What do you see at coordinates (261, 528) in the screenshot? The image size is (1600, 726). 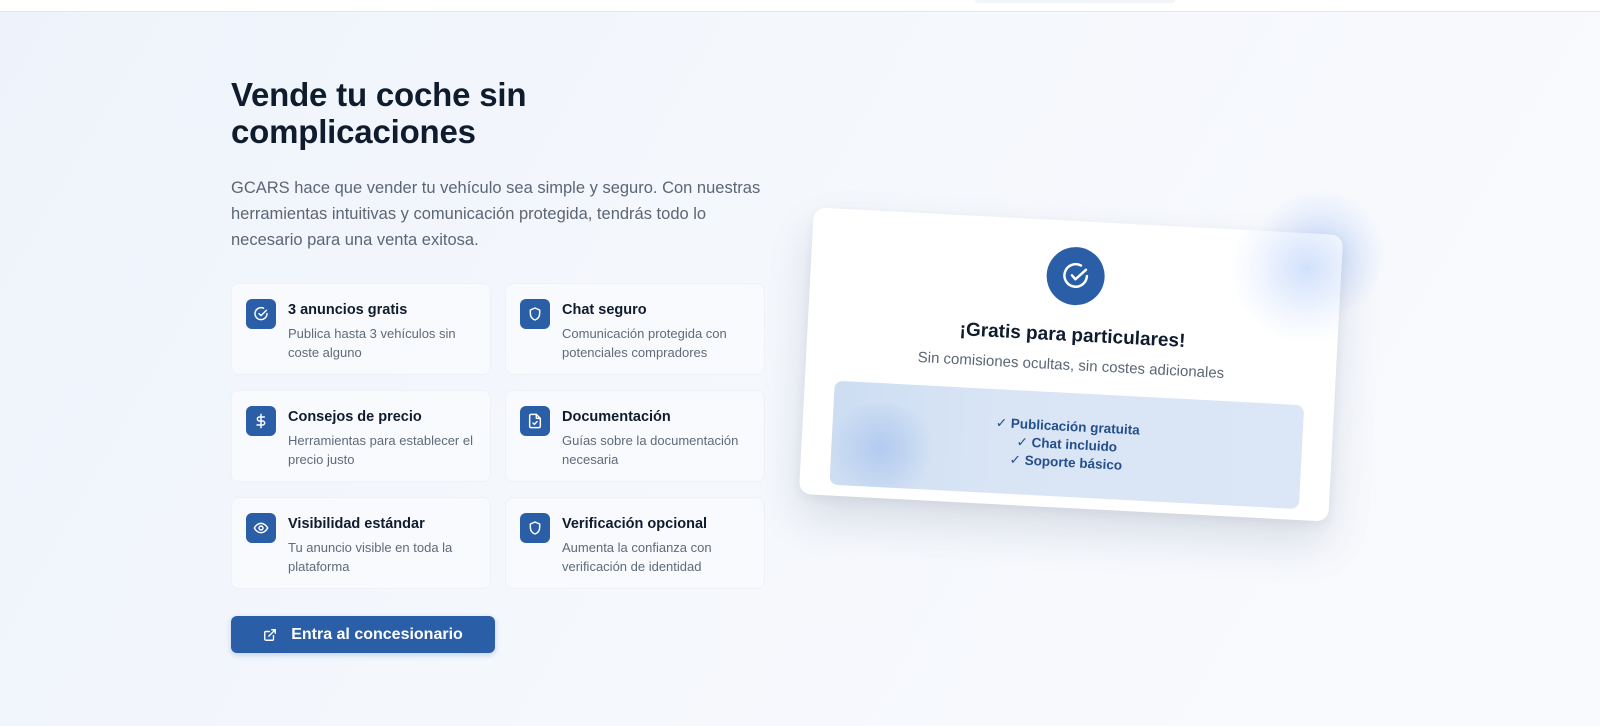 I see `eye-icon` at bounding box center [261, 528].